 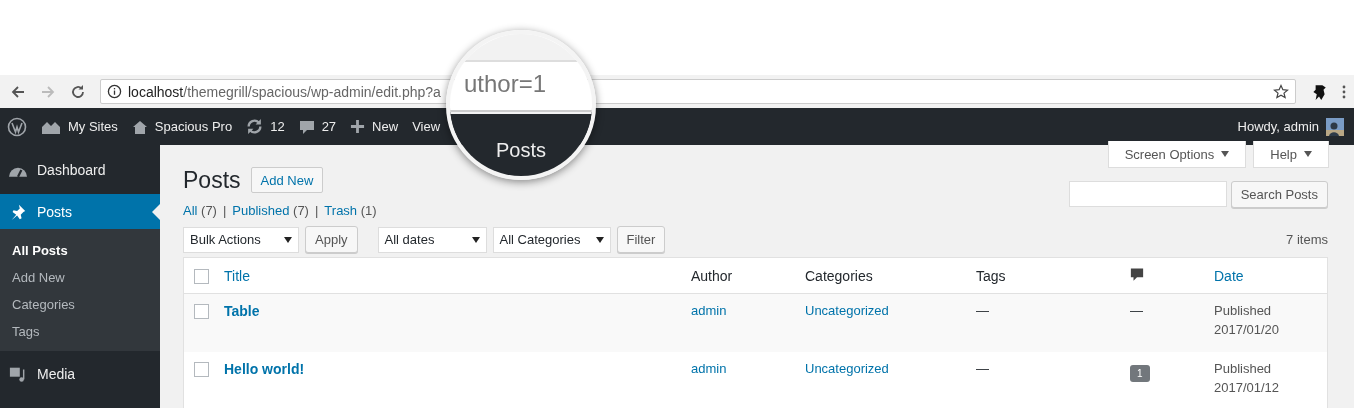 I want to click on column-header-link: Date, so click(x=1229, y=275).